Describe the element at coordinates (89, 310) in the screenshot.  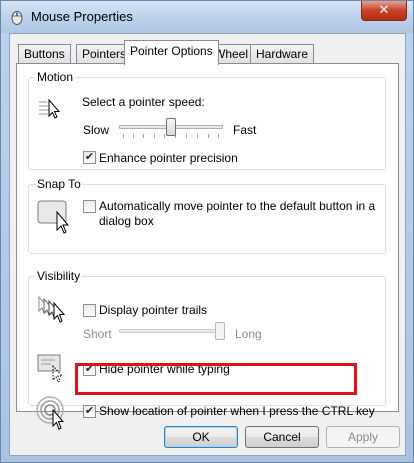
I see `pointer-trails-checkbox` at that location.